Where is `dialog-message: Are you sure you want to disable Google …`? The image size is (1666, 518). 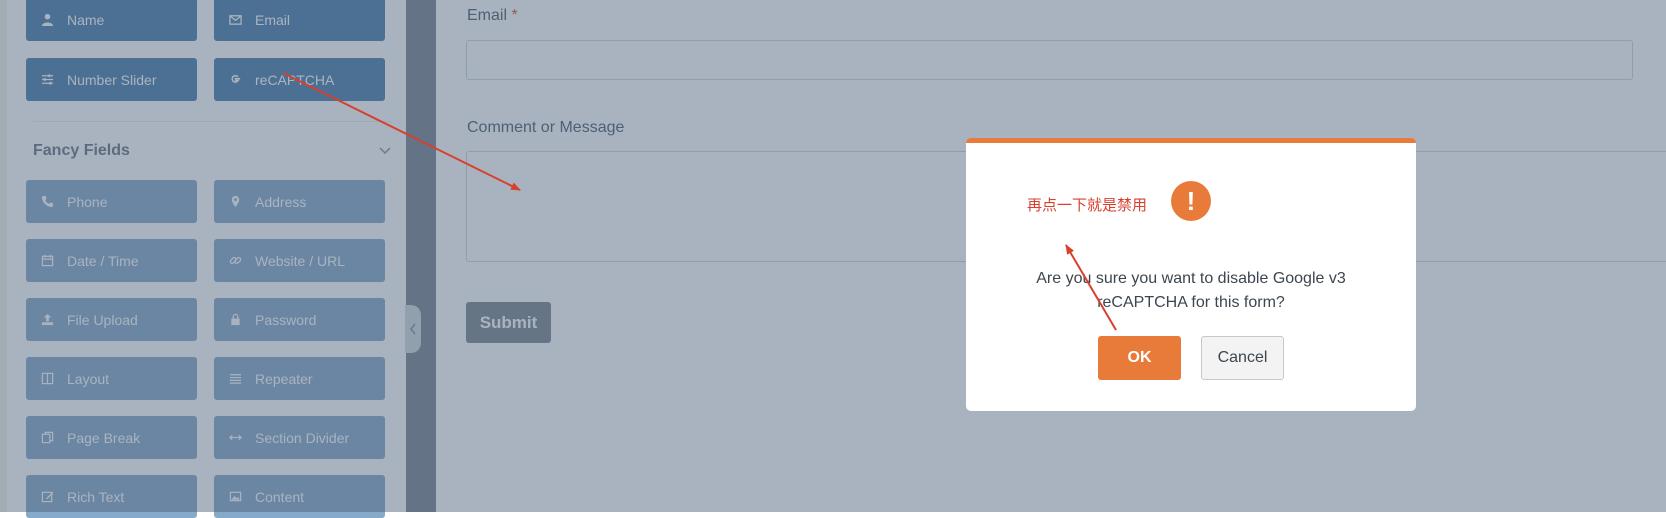
dialog-message: Are you sure you want to disable Google … is located at coordinates (1191, 290).